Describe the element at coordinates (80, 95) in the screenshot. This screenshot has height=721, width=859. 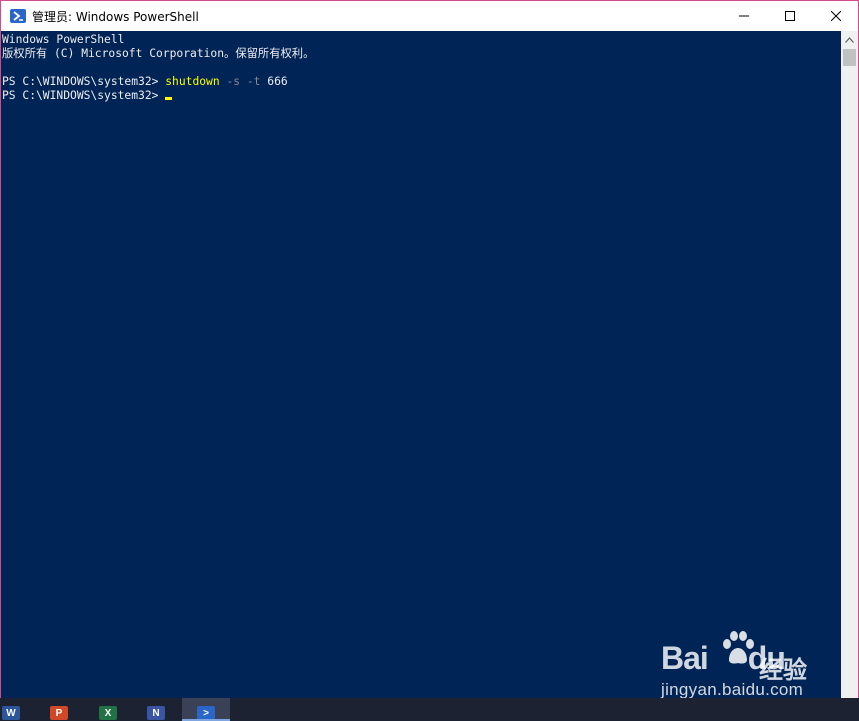
I see `prompt-text-2: PS C:\WINDOWS\system32>` at that location.